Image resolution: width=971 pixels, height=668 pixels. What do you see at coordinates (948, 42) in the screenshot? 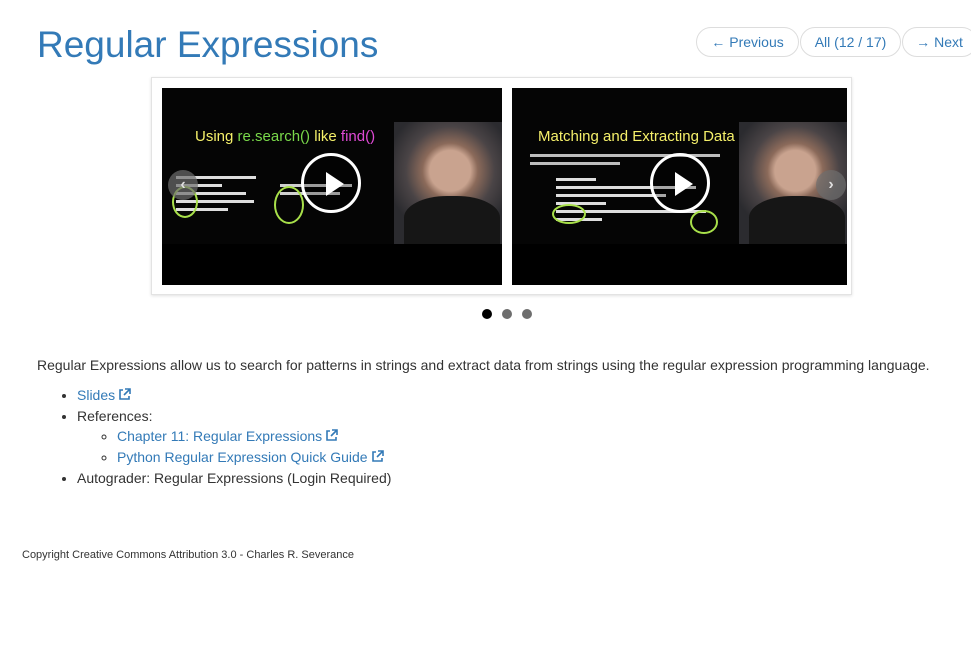
I see `next-label: Next` at bounding box center [948, 42].